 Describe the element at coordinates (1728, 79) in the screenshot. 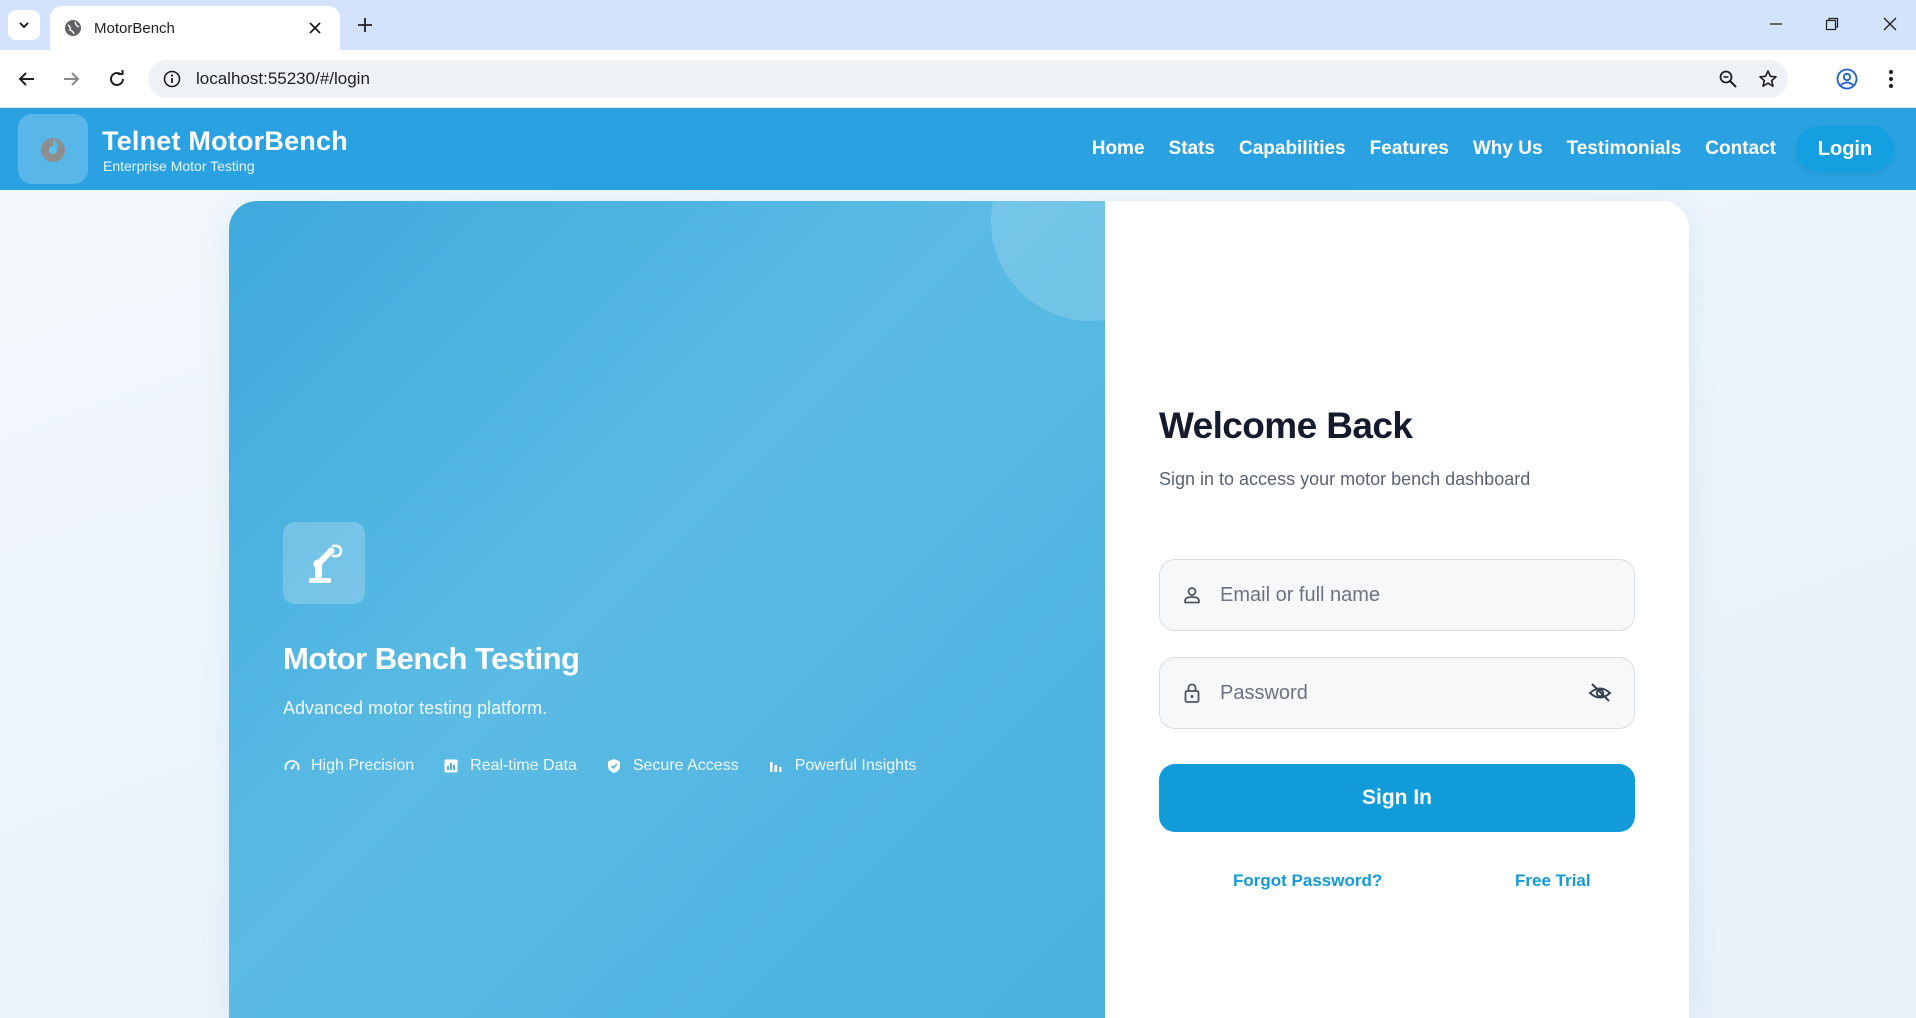

I see `zoom-icon` at that location.